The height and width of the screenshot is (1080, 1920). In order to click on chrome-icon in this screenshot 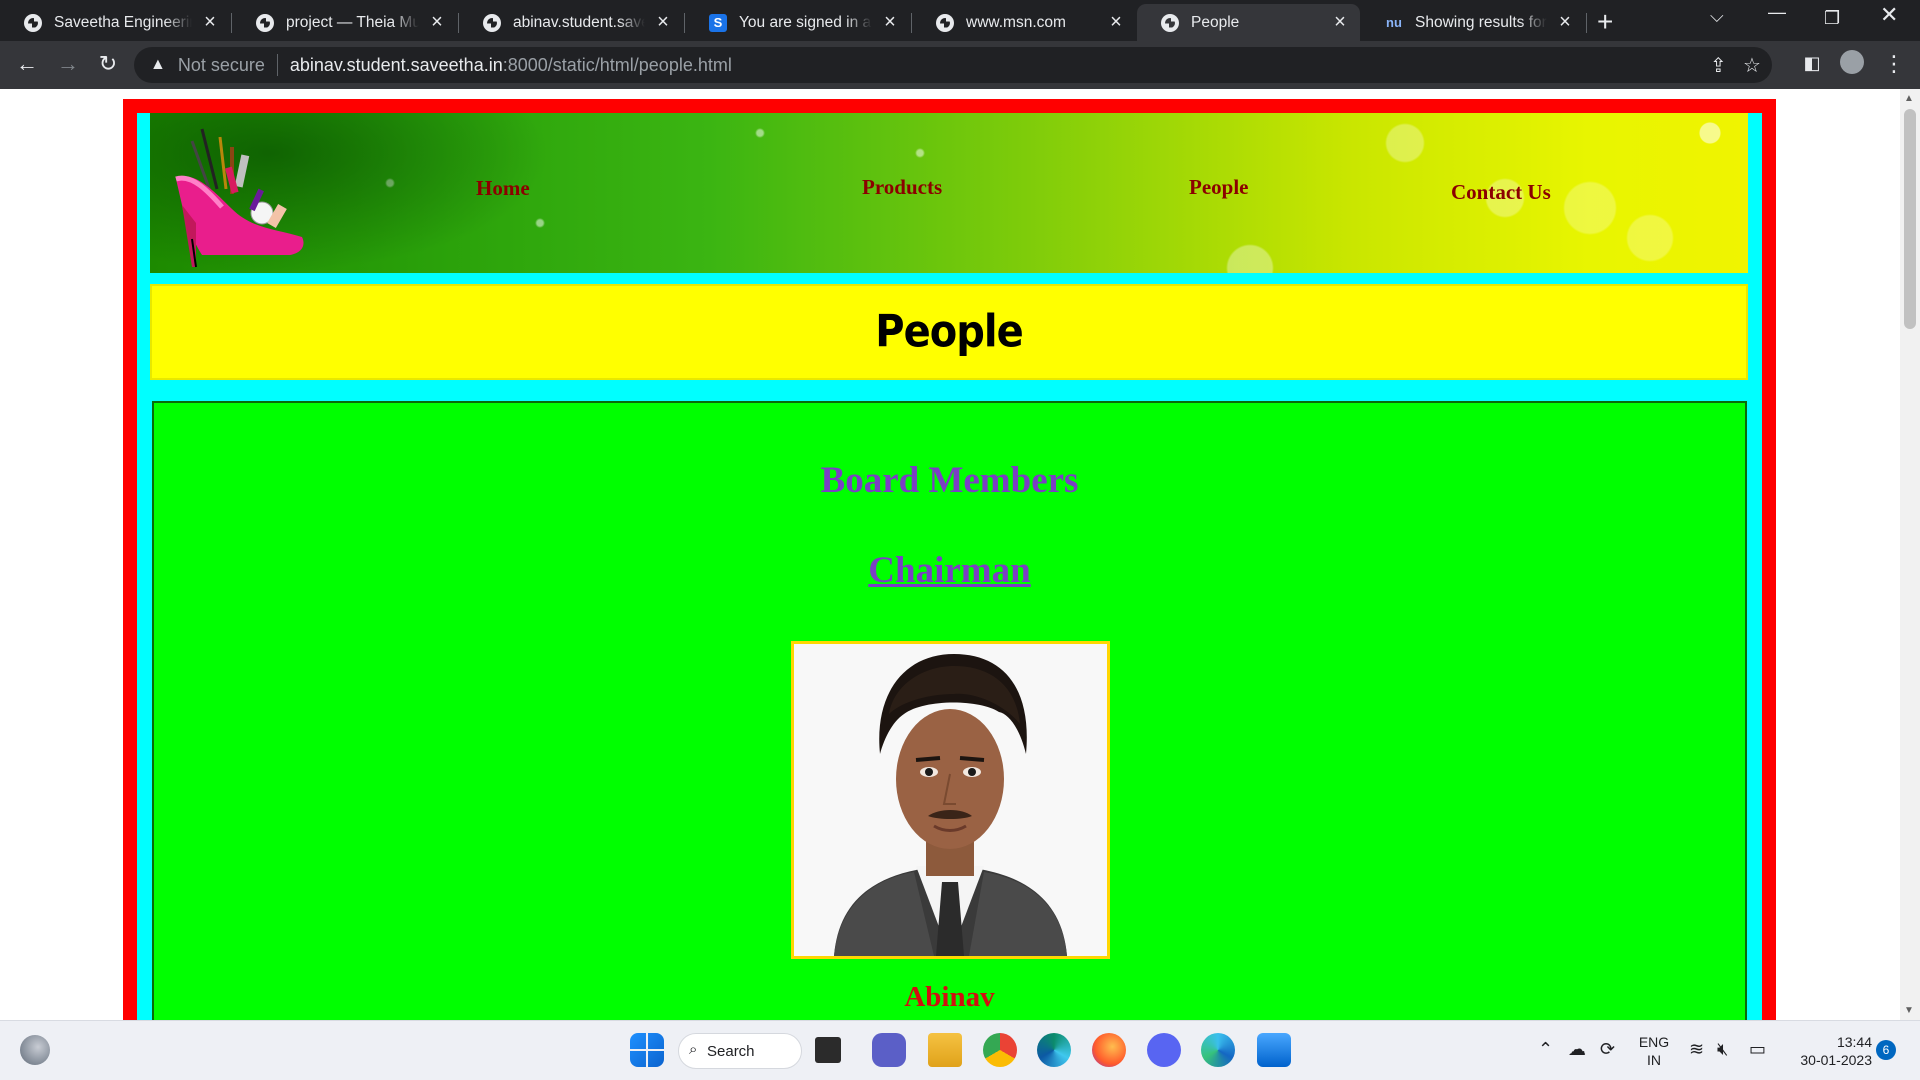, I will do `click(1000, 1050)`.